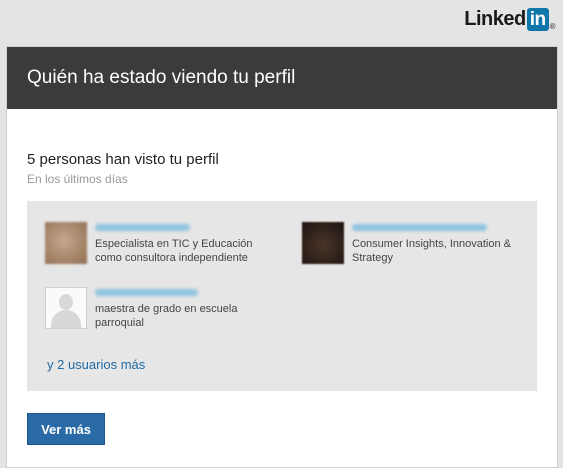  I want to click on card-header: Quién ha estado viendo tu perfil, so click(282, 78).